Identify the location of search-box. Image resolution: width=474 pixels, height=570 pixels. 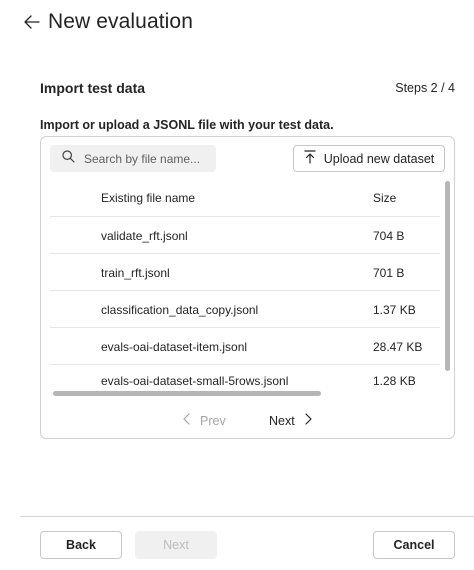
(133, 158).